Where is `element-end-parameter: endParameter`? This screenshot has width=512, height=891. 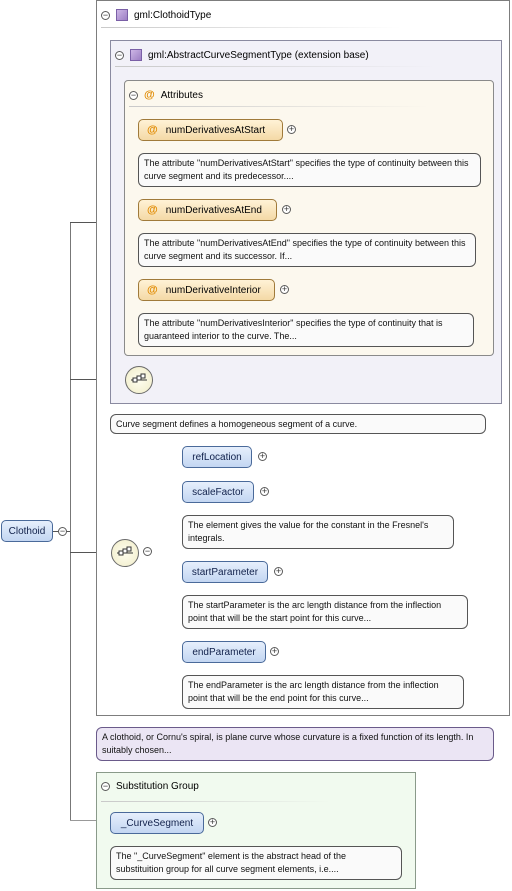 element-end-parameter: endParameter is located at coordinates (224, 652).